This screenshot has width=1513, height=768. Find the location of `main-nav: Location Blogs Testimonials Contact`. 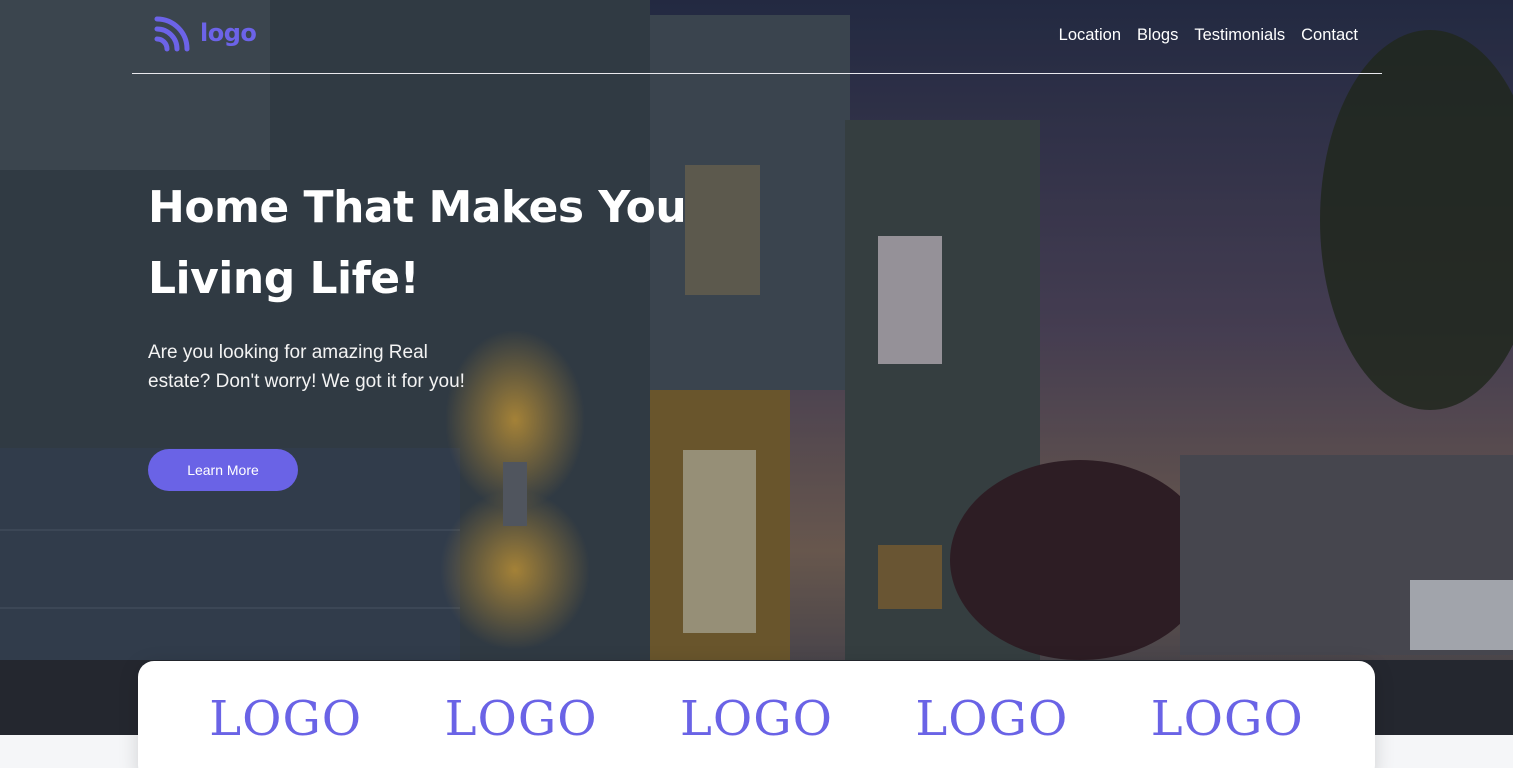

main-nav: Location Blogs Testimonials Contact is located at coordinates (1208, 35).